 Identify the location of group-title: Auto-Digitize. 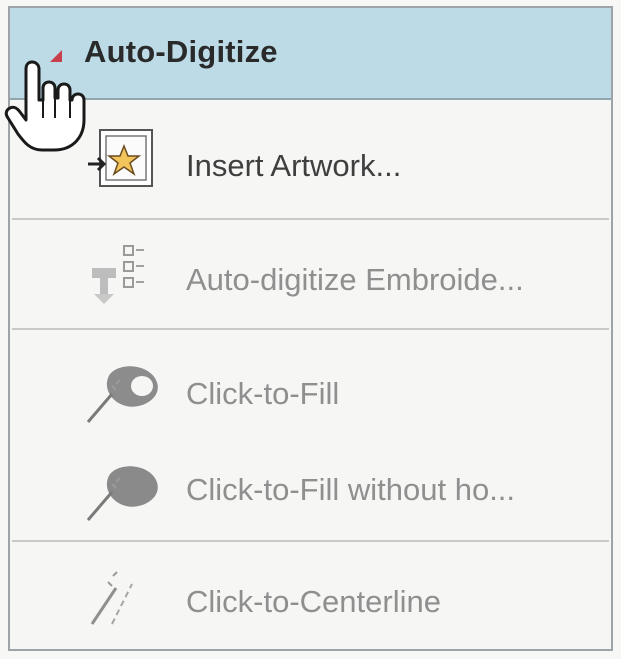
(181, 51).